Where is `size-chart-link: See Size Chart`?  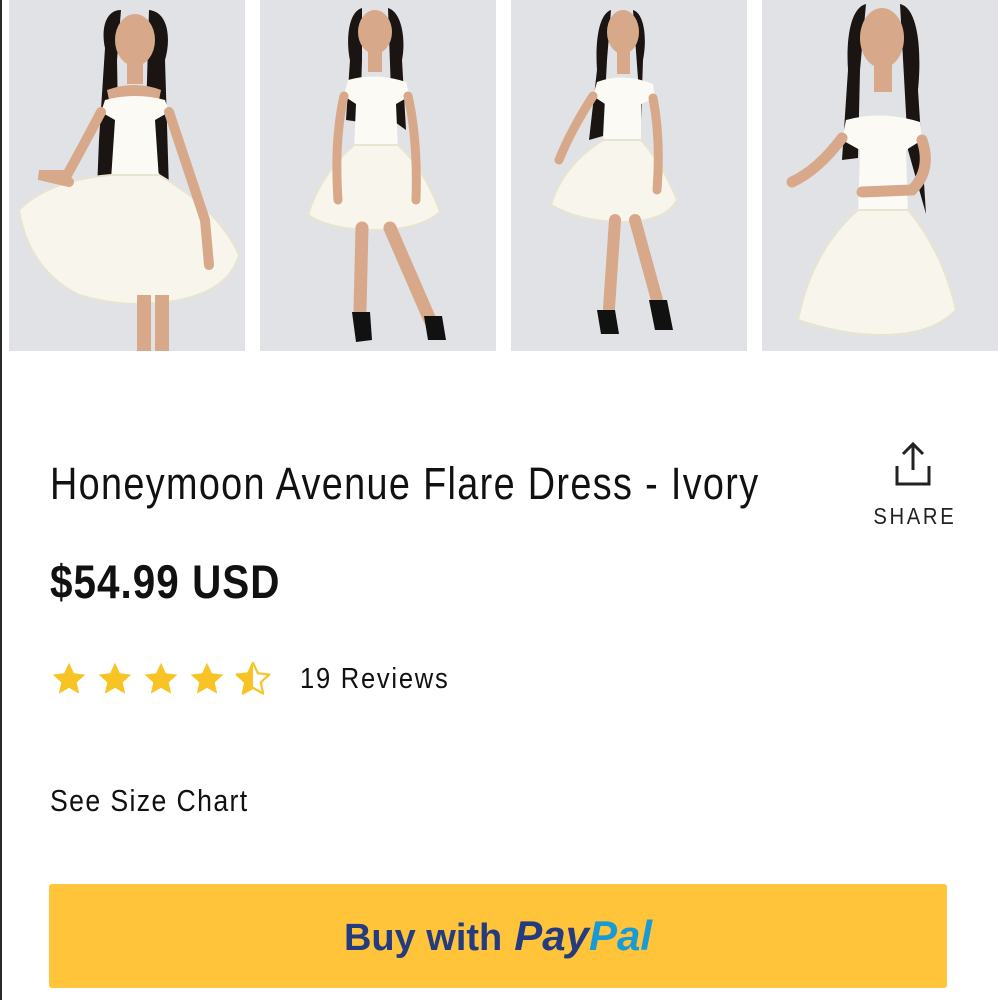
size-chart-link: See Size Chart is located at coordinates (149, 801).